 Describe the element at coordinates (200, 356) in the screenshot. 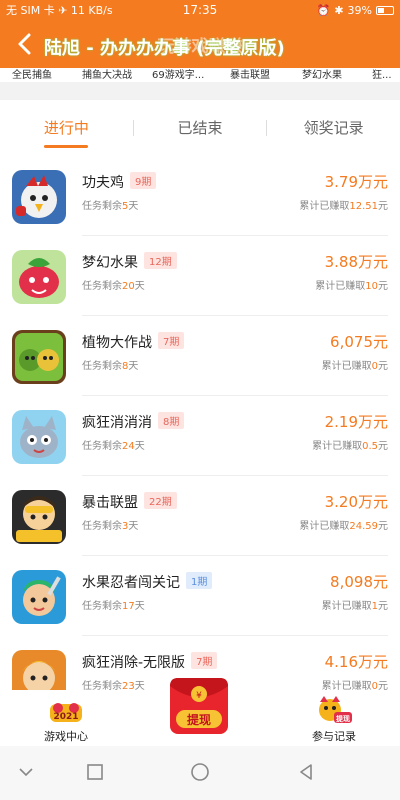

I see `list-item: 植物大作战 7期 任务剩余8天 6,075元 累计已赚取0元` at that location.